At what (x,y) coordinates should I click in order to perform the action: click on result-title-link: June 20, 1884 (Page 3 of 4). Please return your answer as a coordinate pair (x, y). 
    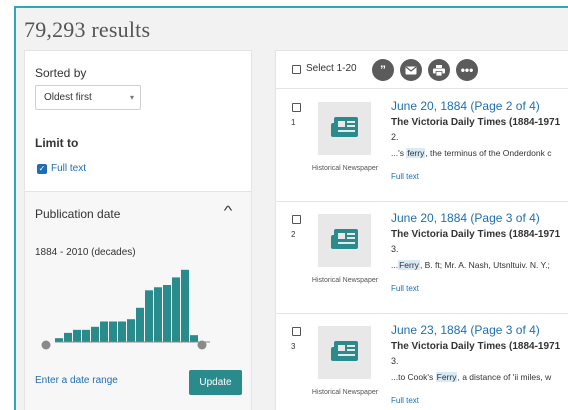
    Looking at the image, I should click on (465, 218).